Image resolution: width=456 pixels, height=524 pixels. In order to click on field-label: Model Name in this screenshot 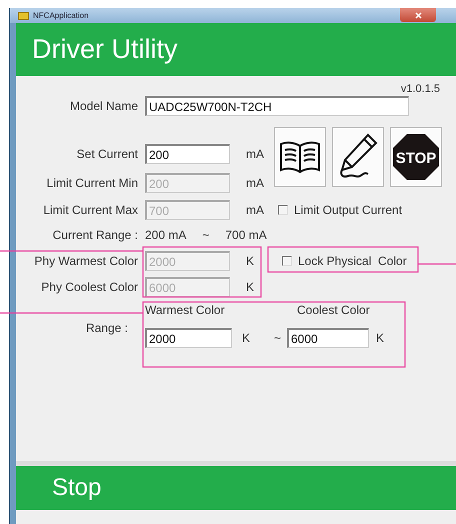, I will do `click(104, 106)`.